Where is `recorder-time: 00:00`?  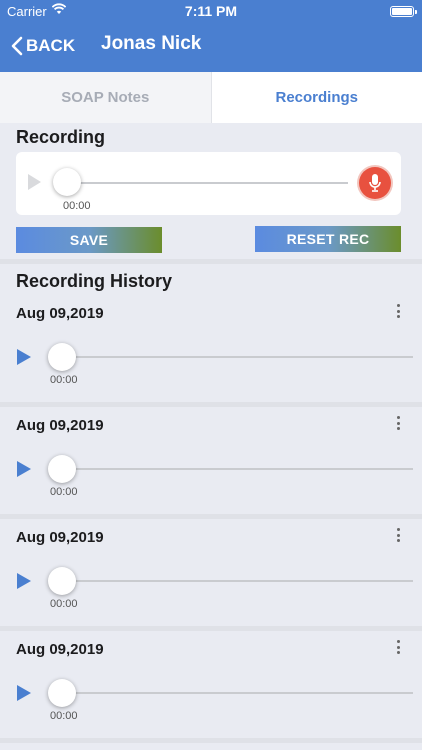
recorder-time: 00:00 is located at coordinates (77, 206).